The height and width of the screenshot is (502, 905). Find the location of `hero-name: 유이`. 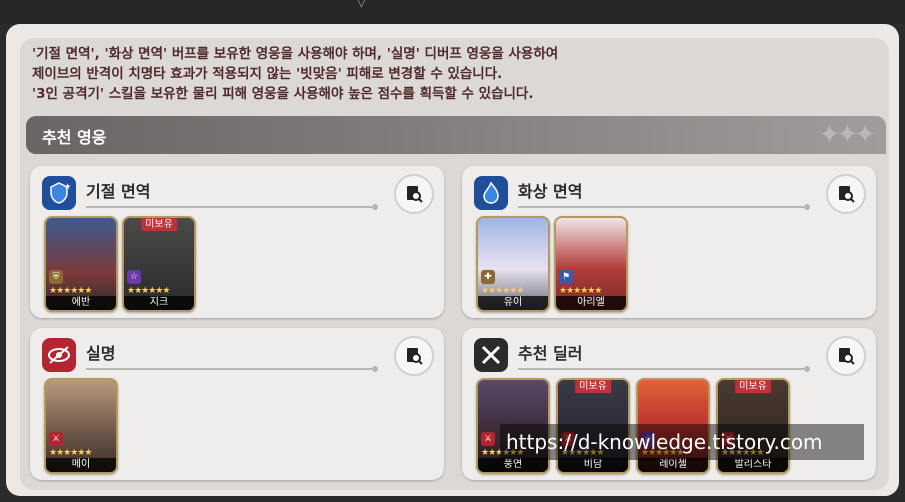

hero-name: 유이 is located at coordinates (513, 303).